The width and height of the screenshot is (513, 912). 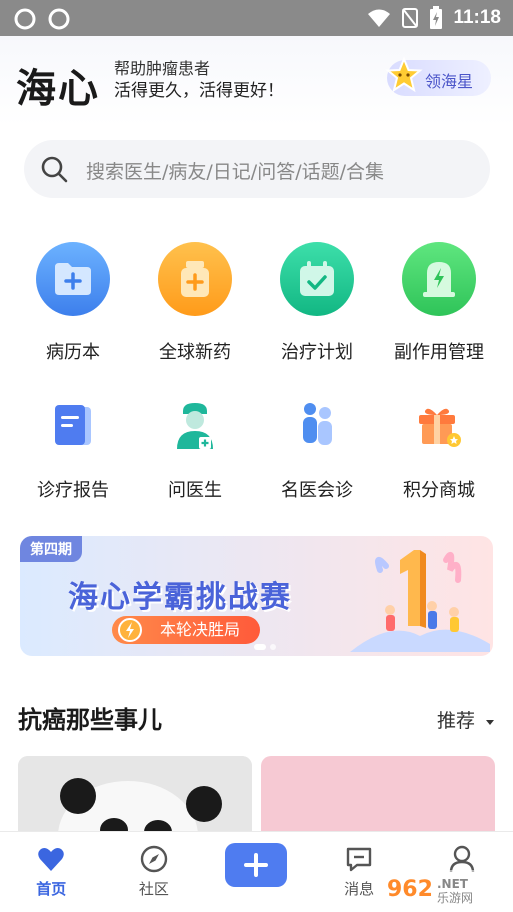 What do you see at coordinates (54, 169) in the screenshot?
I see `search-icon` at bounding box center [54, 169].